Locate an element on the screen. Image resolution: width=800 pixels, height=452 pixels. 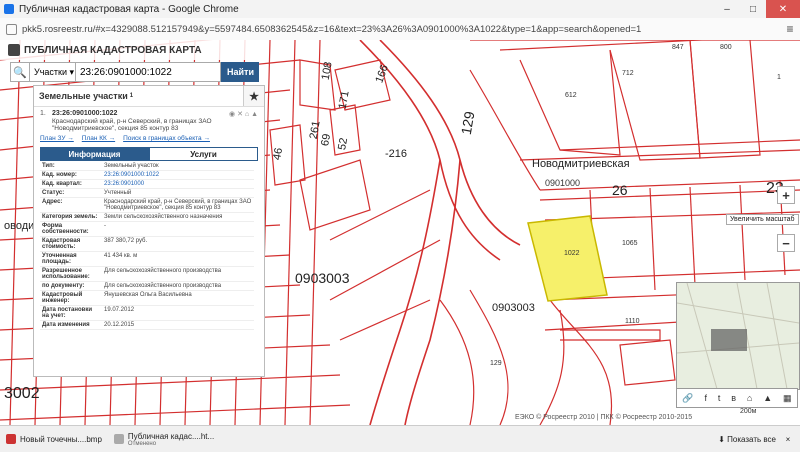
result-item-id: 23:26:0901000:1022 is located at coordinates (140, 114).